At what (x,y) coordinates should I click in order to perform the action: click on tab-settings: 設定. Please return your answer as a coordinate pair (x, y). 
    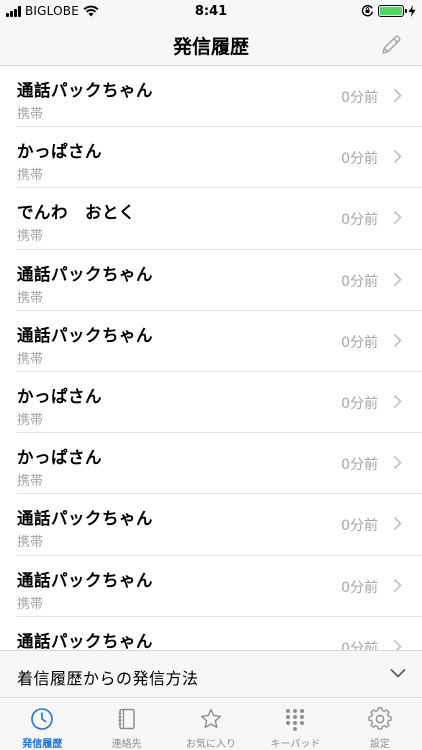
    Looking at the image, I should click on (380, 724).